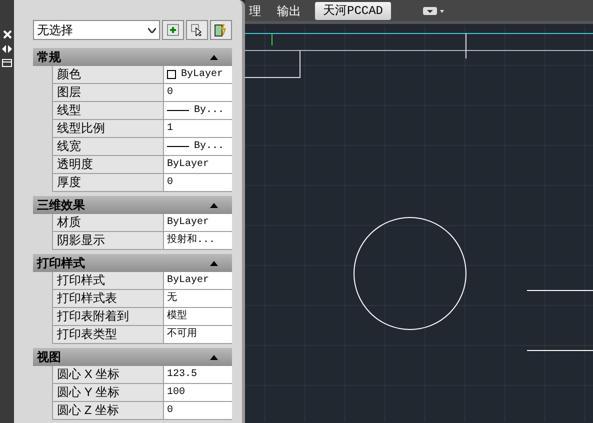 Image resolution: width=593 pixels, height=423 pixels. What do you see at coordinates (49, 357) in the screenshot?
I see `section-title: 视图` at bounding box center [49, 357].